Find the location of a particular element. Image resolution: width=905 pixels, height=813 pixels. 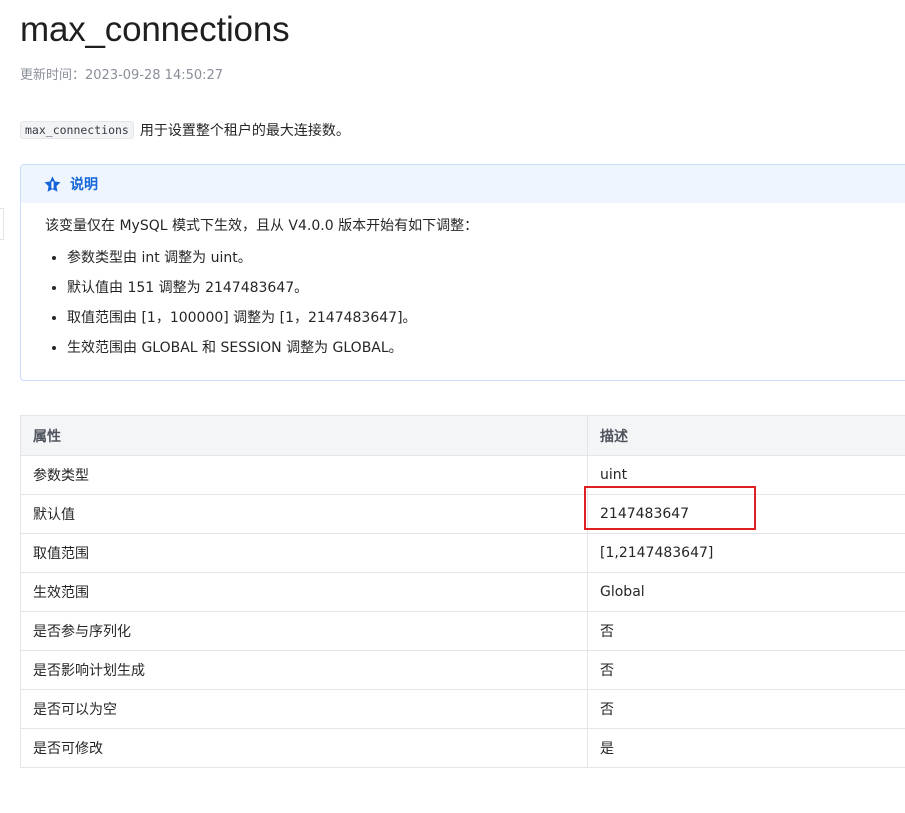

column-header-property: 属性 is located at coordinates (304, 435).